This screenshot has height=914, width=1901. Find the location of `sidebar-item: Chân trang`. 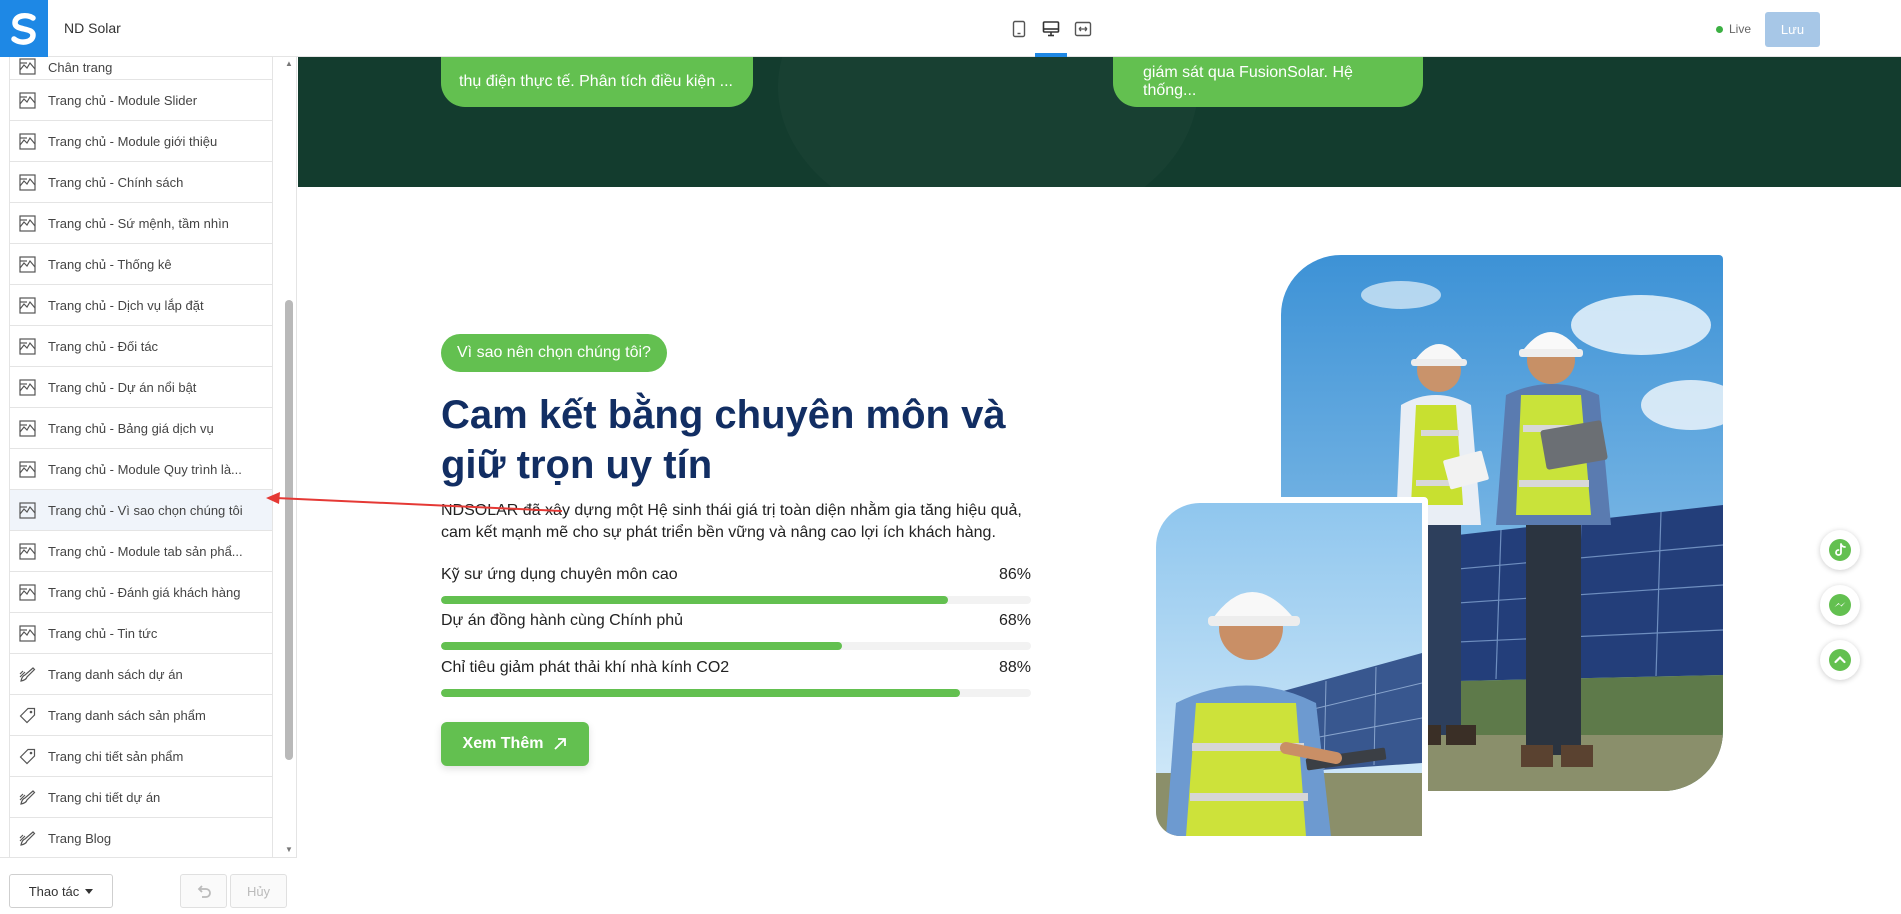

sidebar-item: Chân trang is located at coordinates (141, 68).